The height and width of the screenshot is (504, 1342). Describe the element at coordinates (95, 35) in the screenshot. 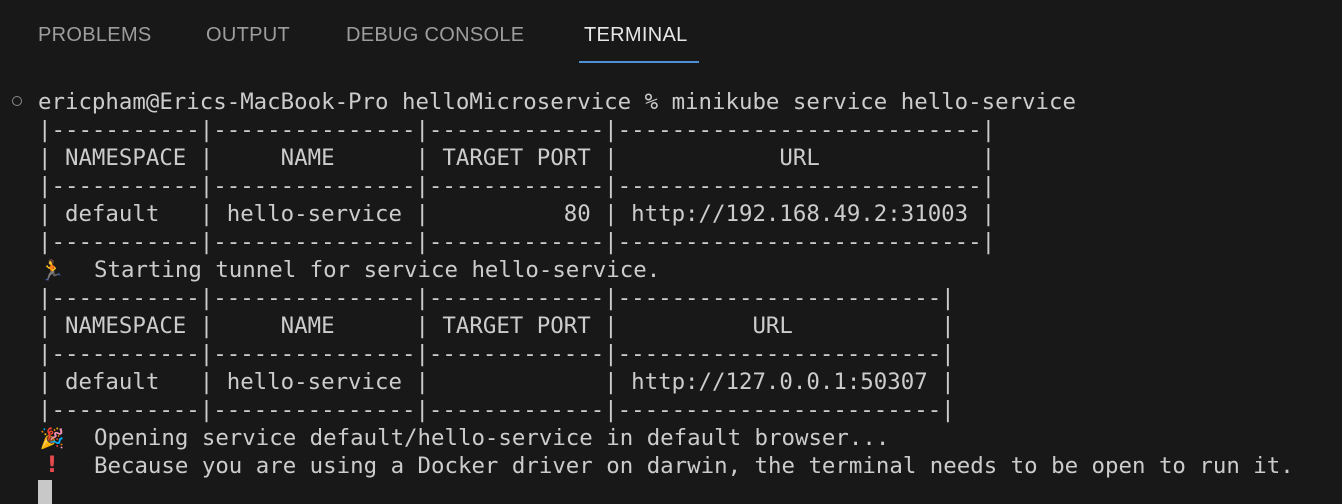

I see `tab-problems: PROBLEMS` at that location.